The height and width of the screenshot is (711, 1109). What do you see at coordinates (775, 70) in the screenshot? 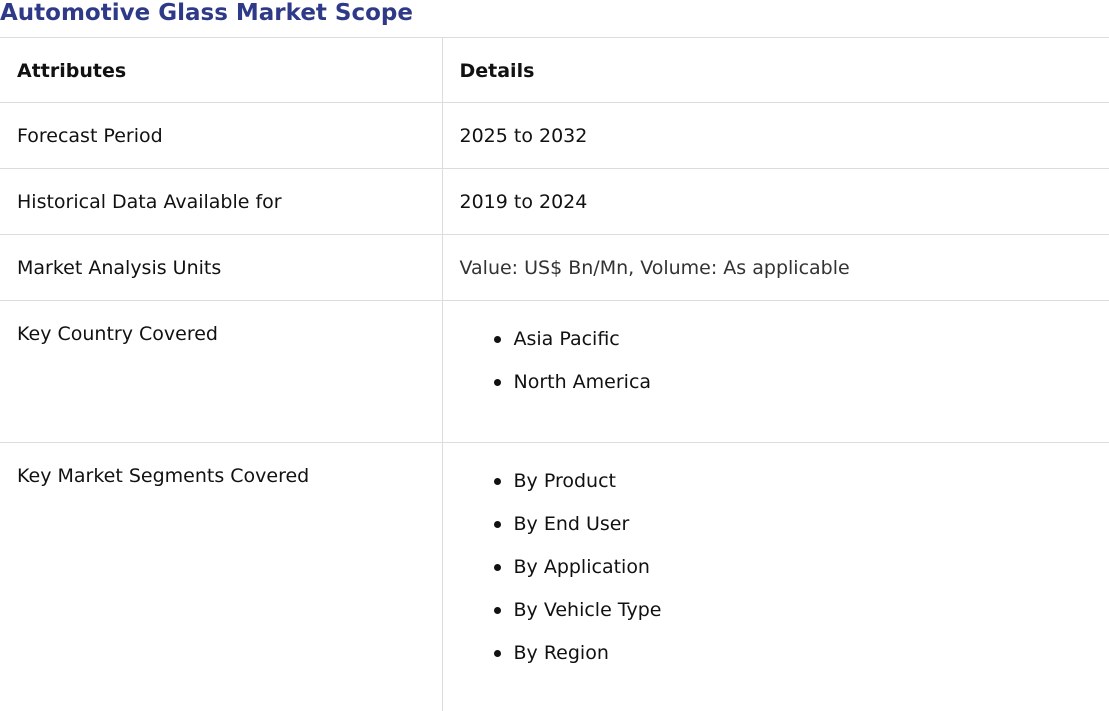
I see `column-header-details: Details` at bounding box center [775, 70].